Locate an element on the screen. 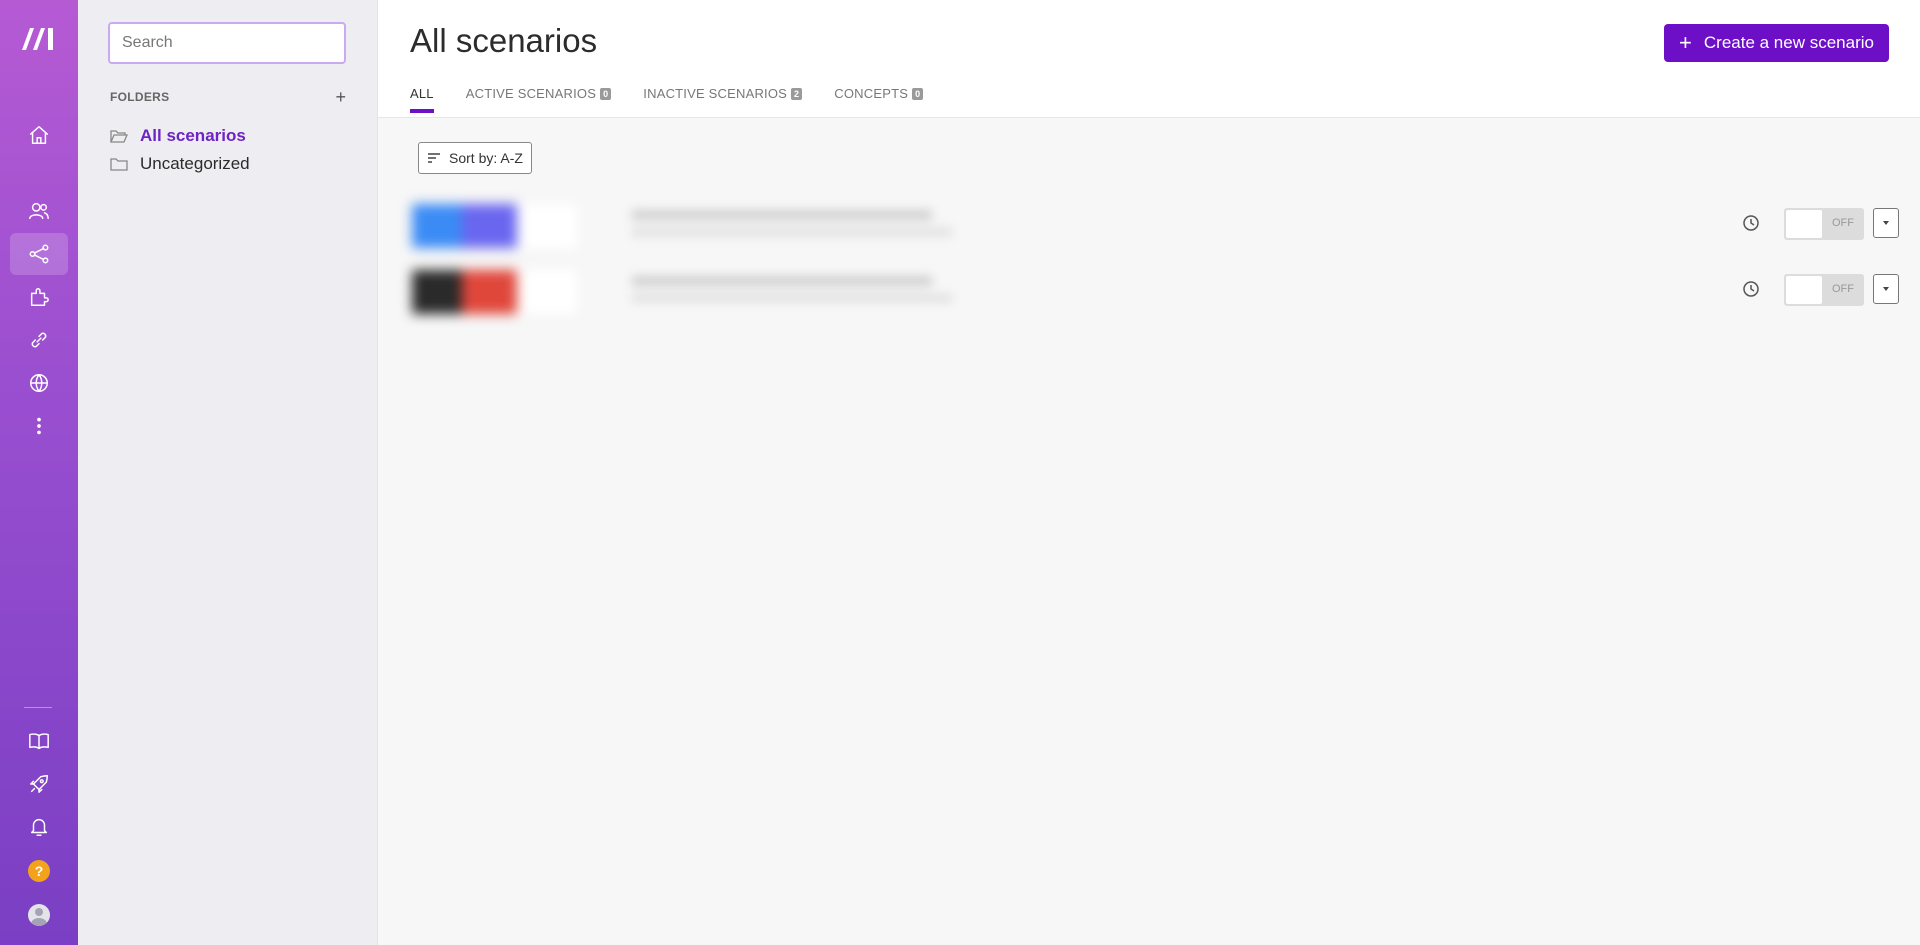 The width and height of the screenshot is (1920, 945). folders-header: FOLDERS + is located at coordinates (228, 97).